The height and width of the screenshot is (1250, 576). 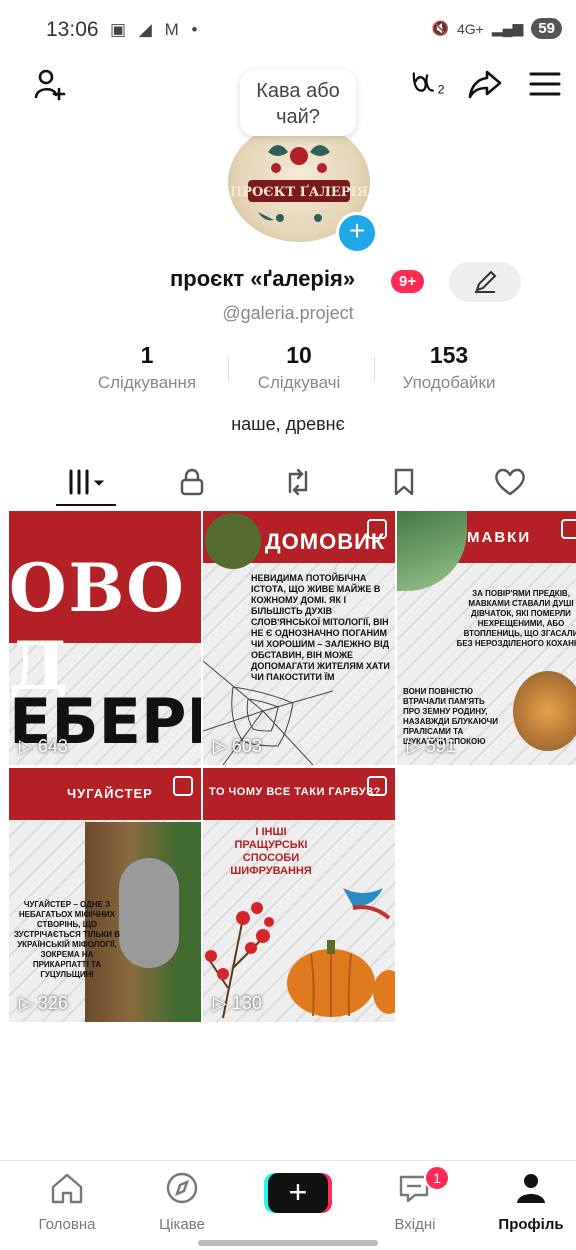 What do you see at coordinates (156, 29) in the screenshot?
I see `status-notification-icons: ▣ ◢ M •` at bounding box center [156, 29].